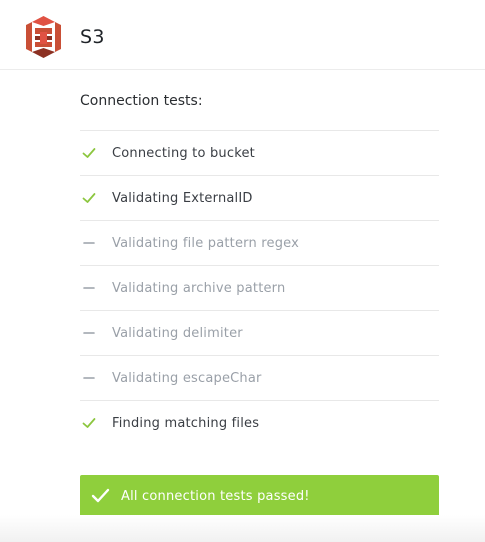 The height and width of the screenshot is (542, 485). I want to click on test-item-finding-matching-files: Finding matching files, so click(259, 423).